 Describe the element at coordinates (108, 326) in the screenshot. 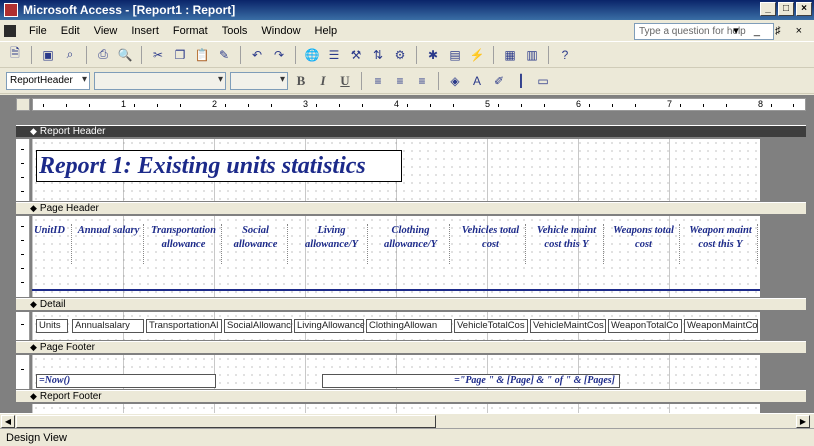

I see `detail-field-annualsalary: Annualsalary` at that location.